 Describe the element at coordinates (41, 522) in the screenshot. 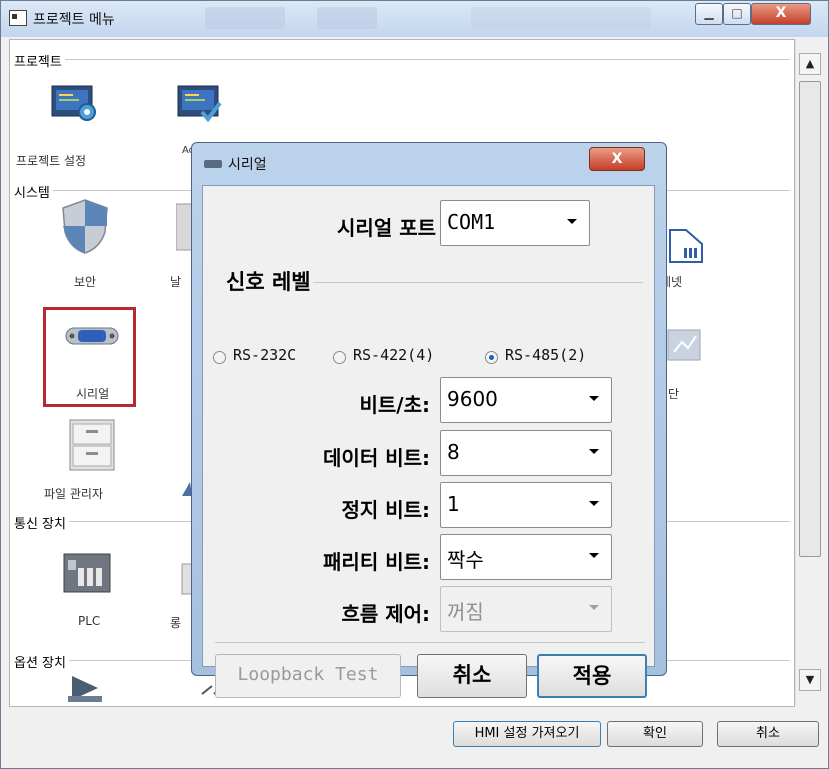

I see `group-label-comm: 통신 장치` at that location.